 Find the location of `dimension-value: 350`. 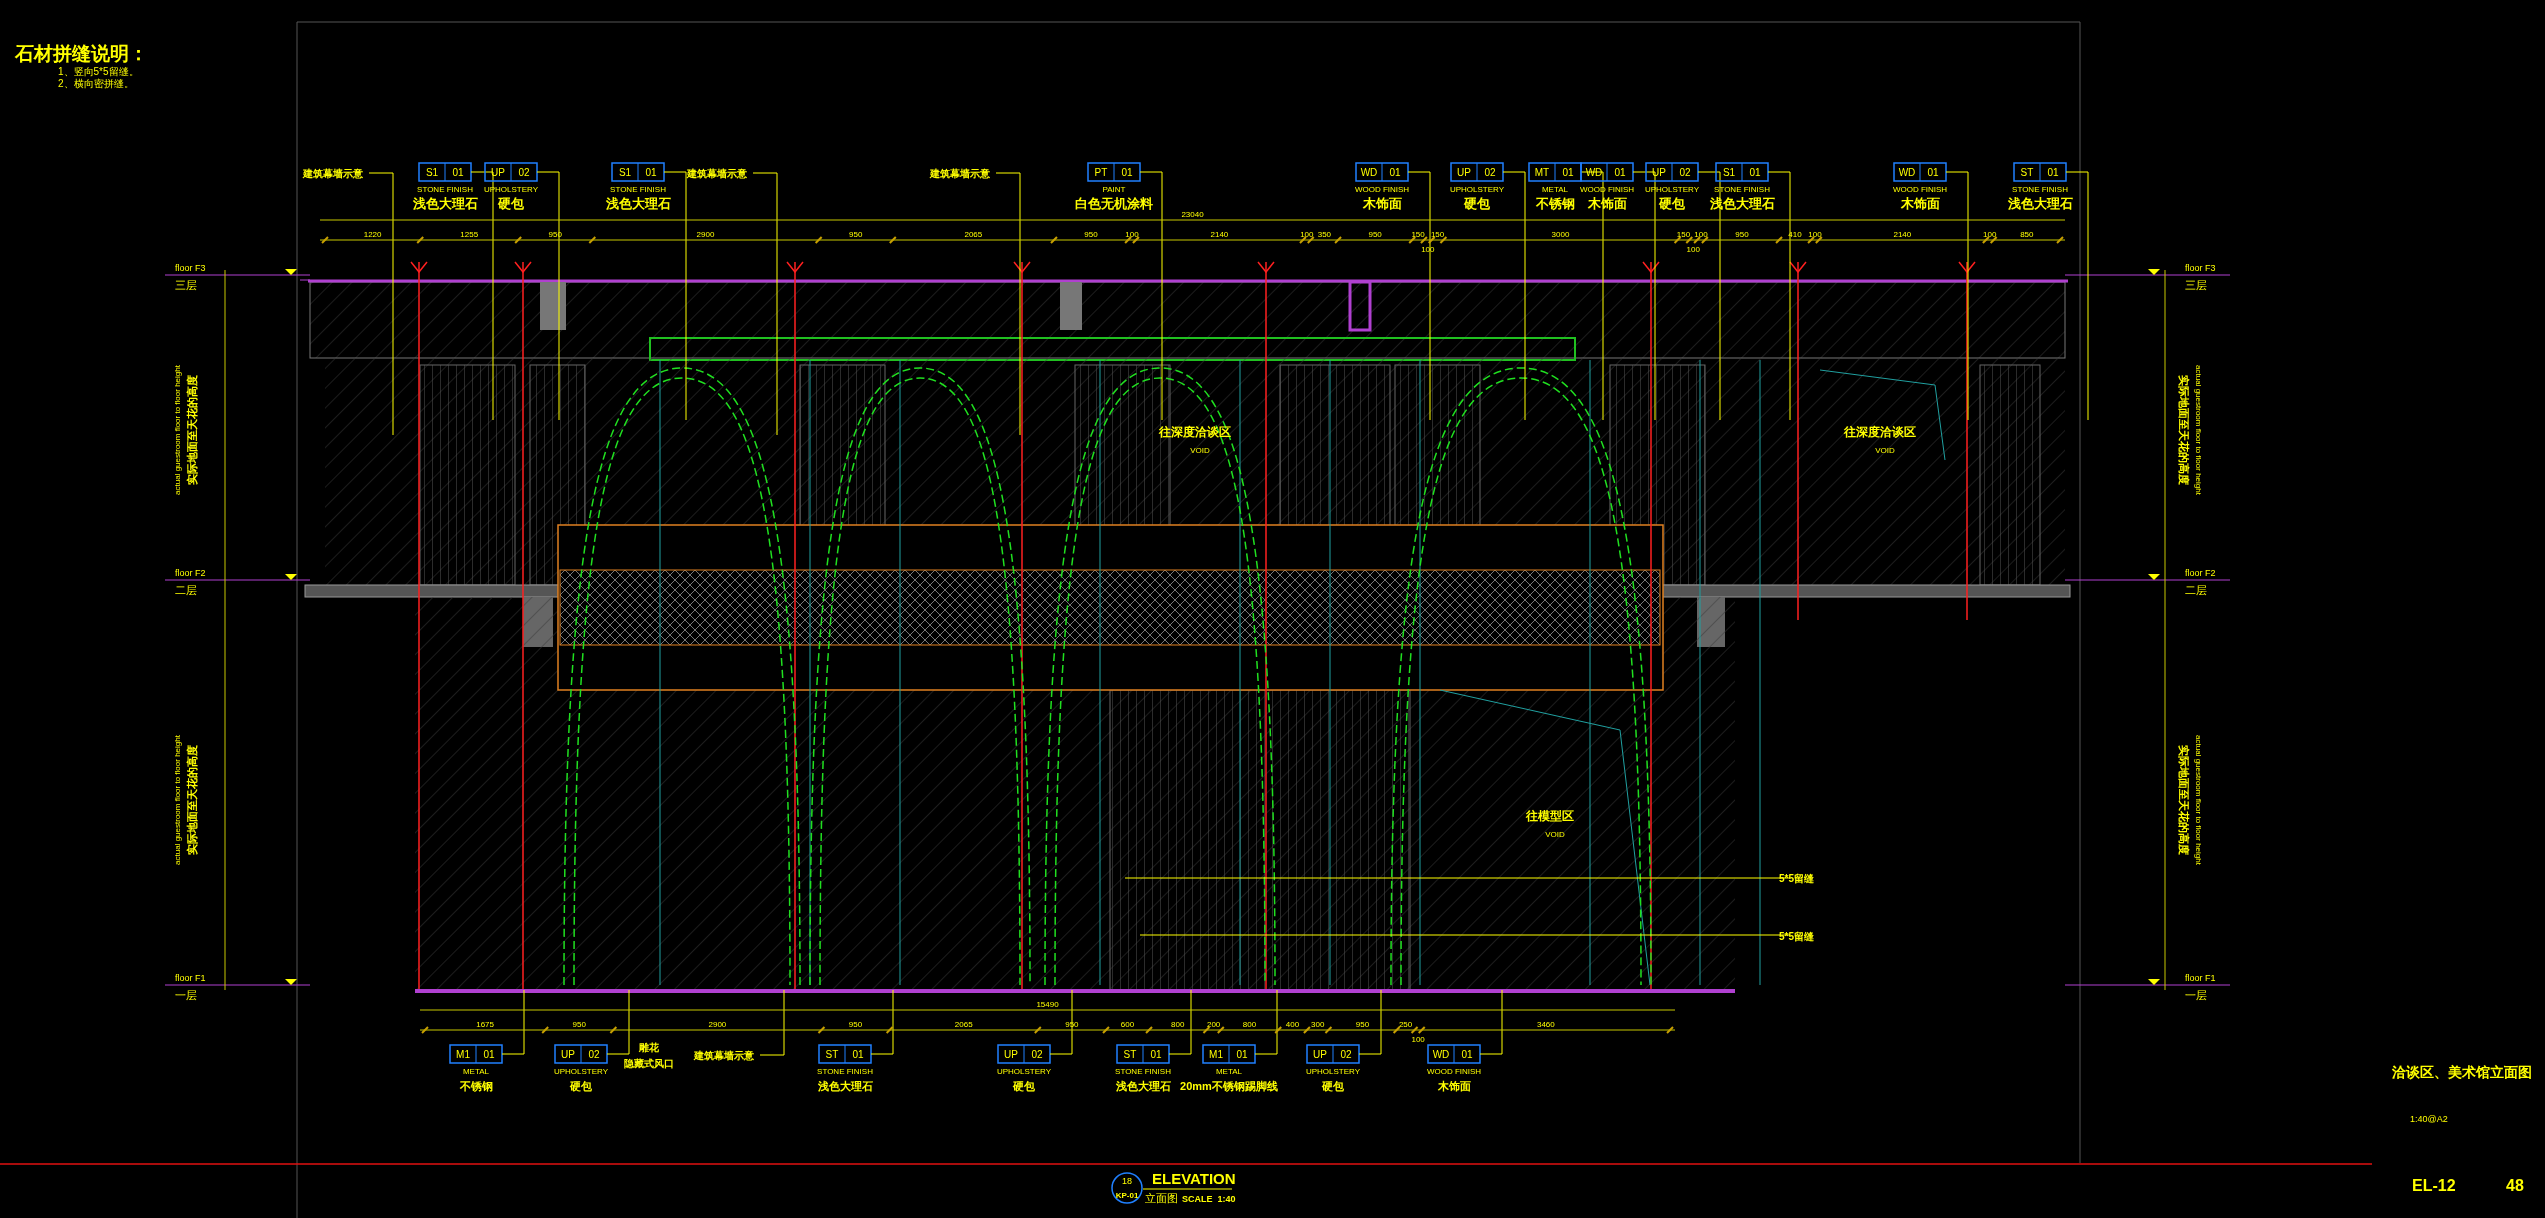

dimension-value: 350 is located at coordinates (1324, 234).